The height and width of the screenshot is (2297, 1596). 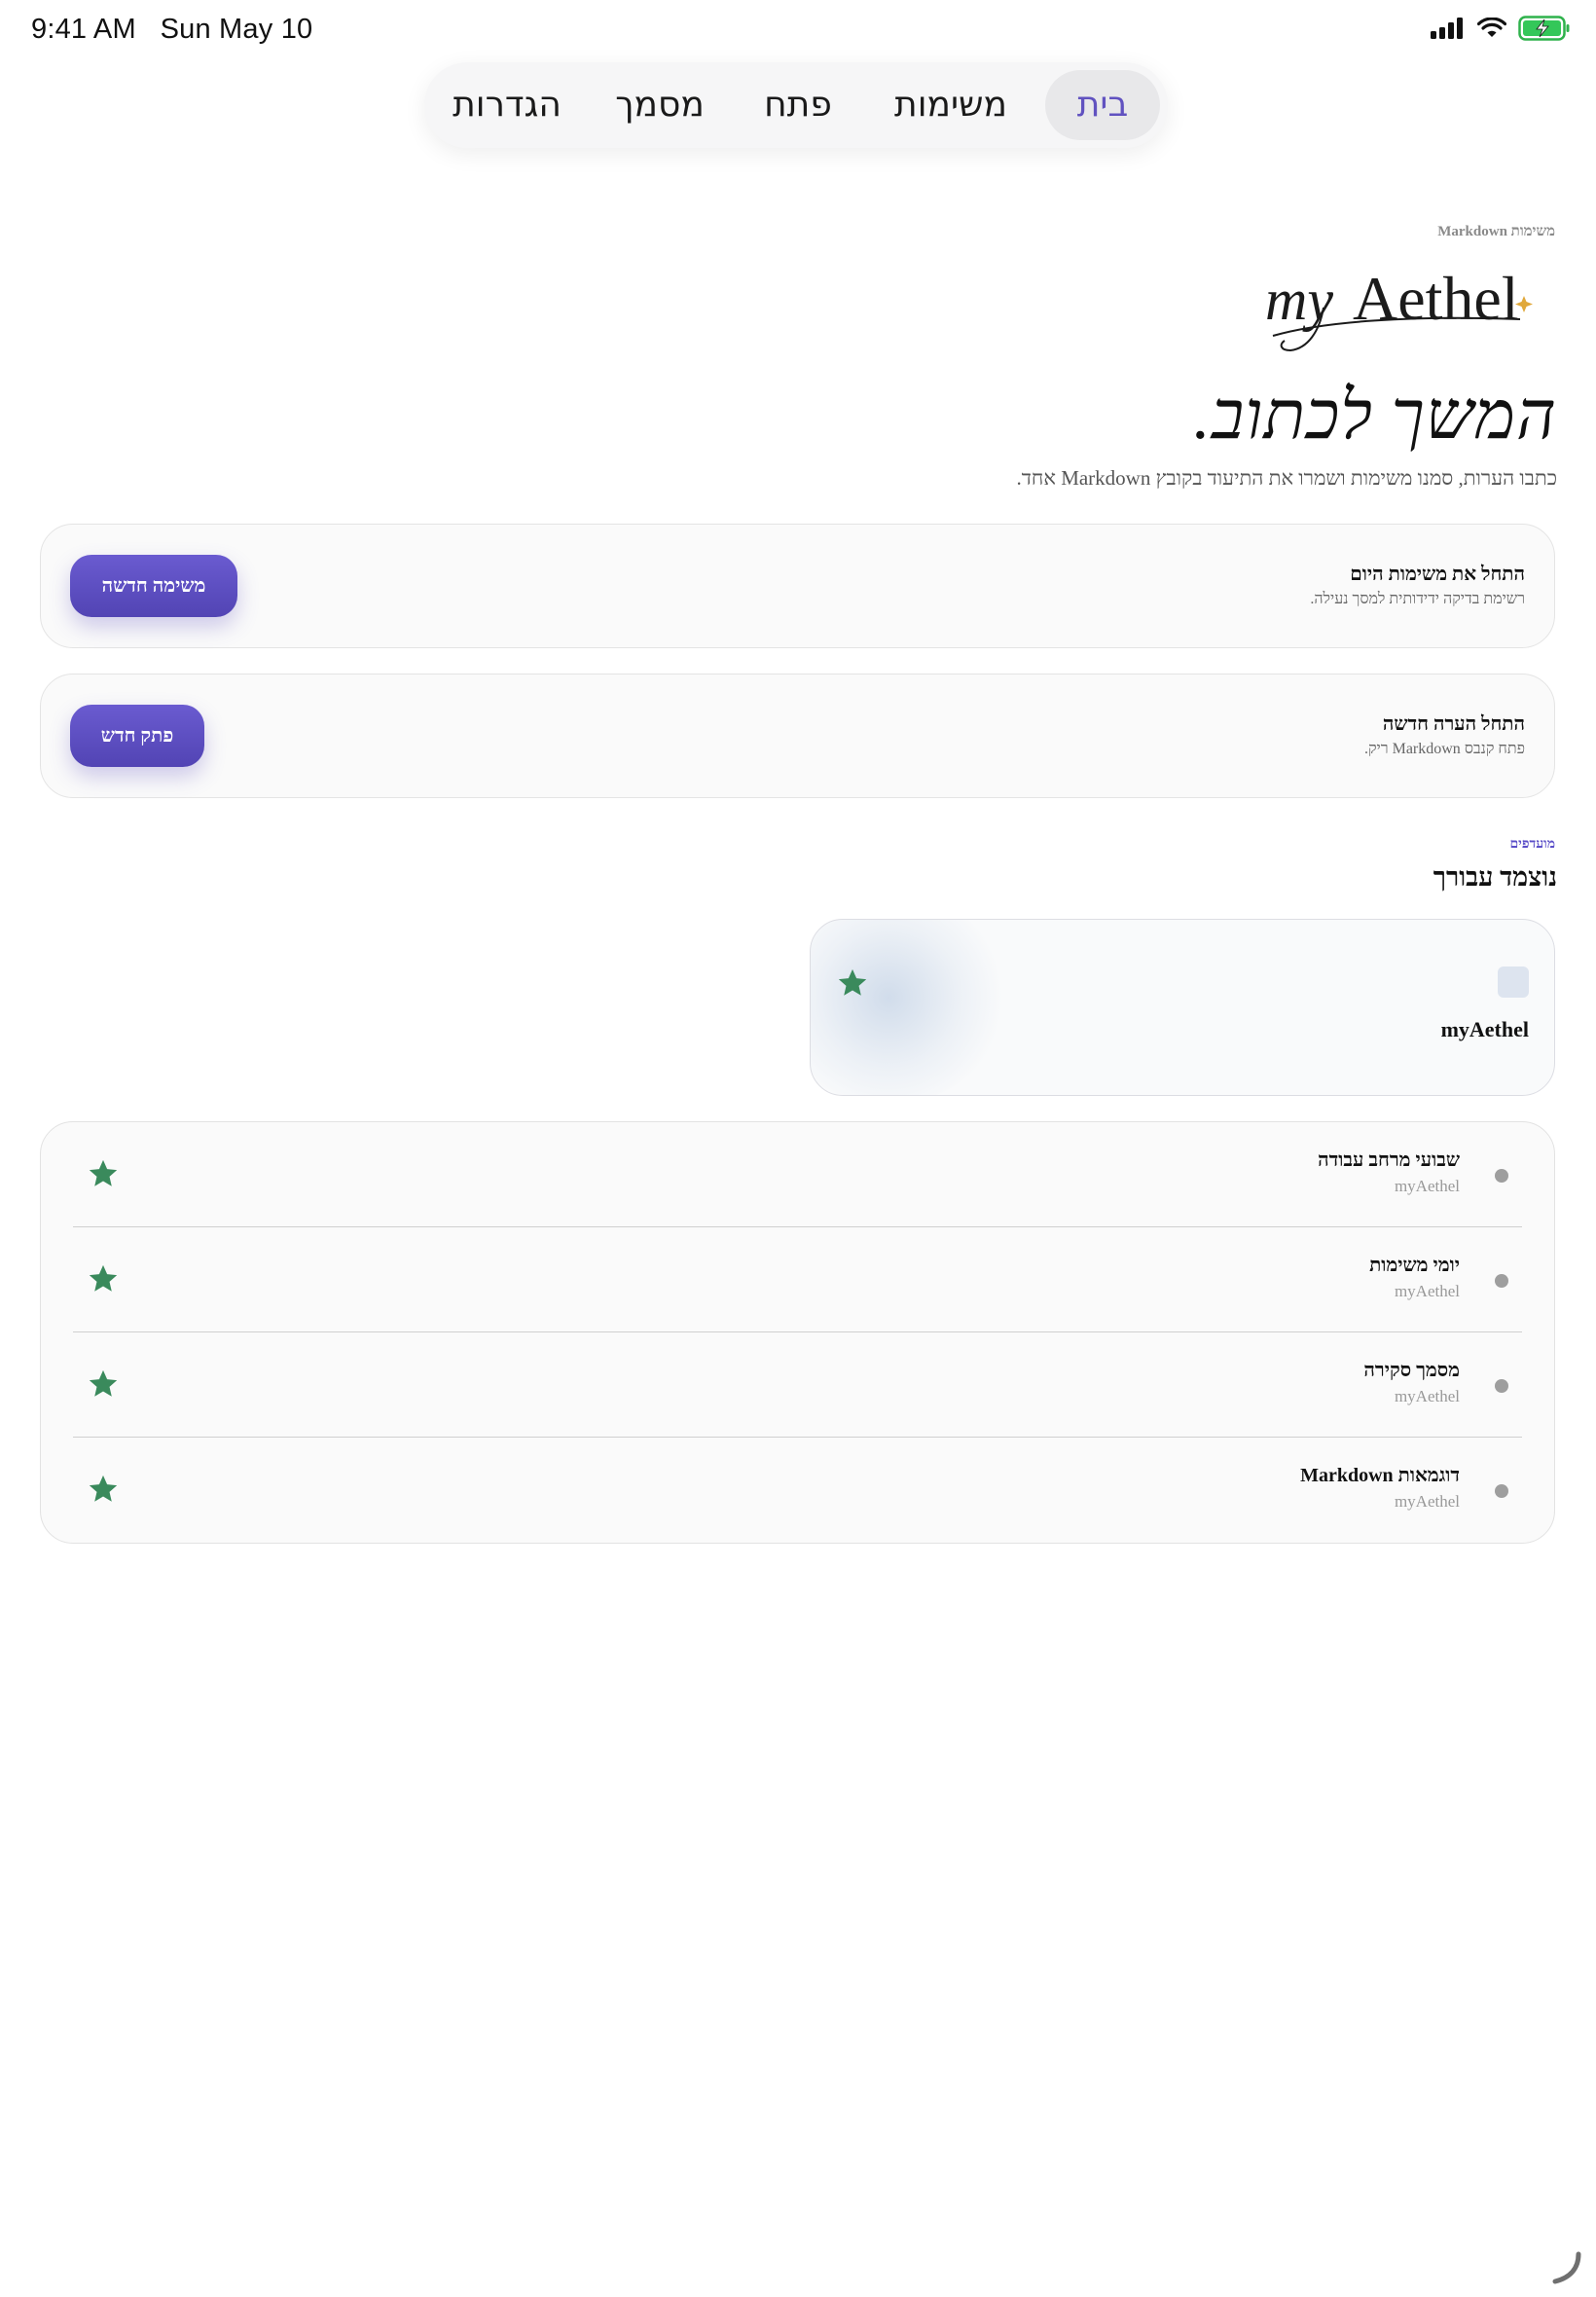 I want to click on svg-text: Aethel, so click(x=1436, y=298).